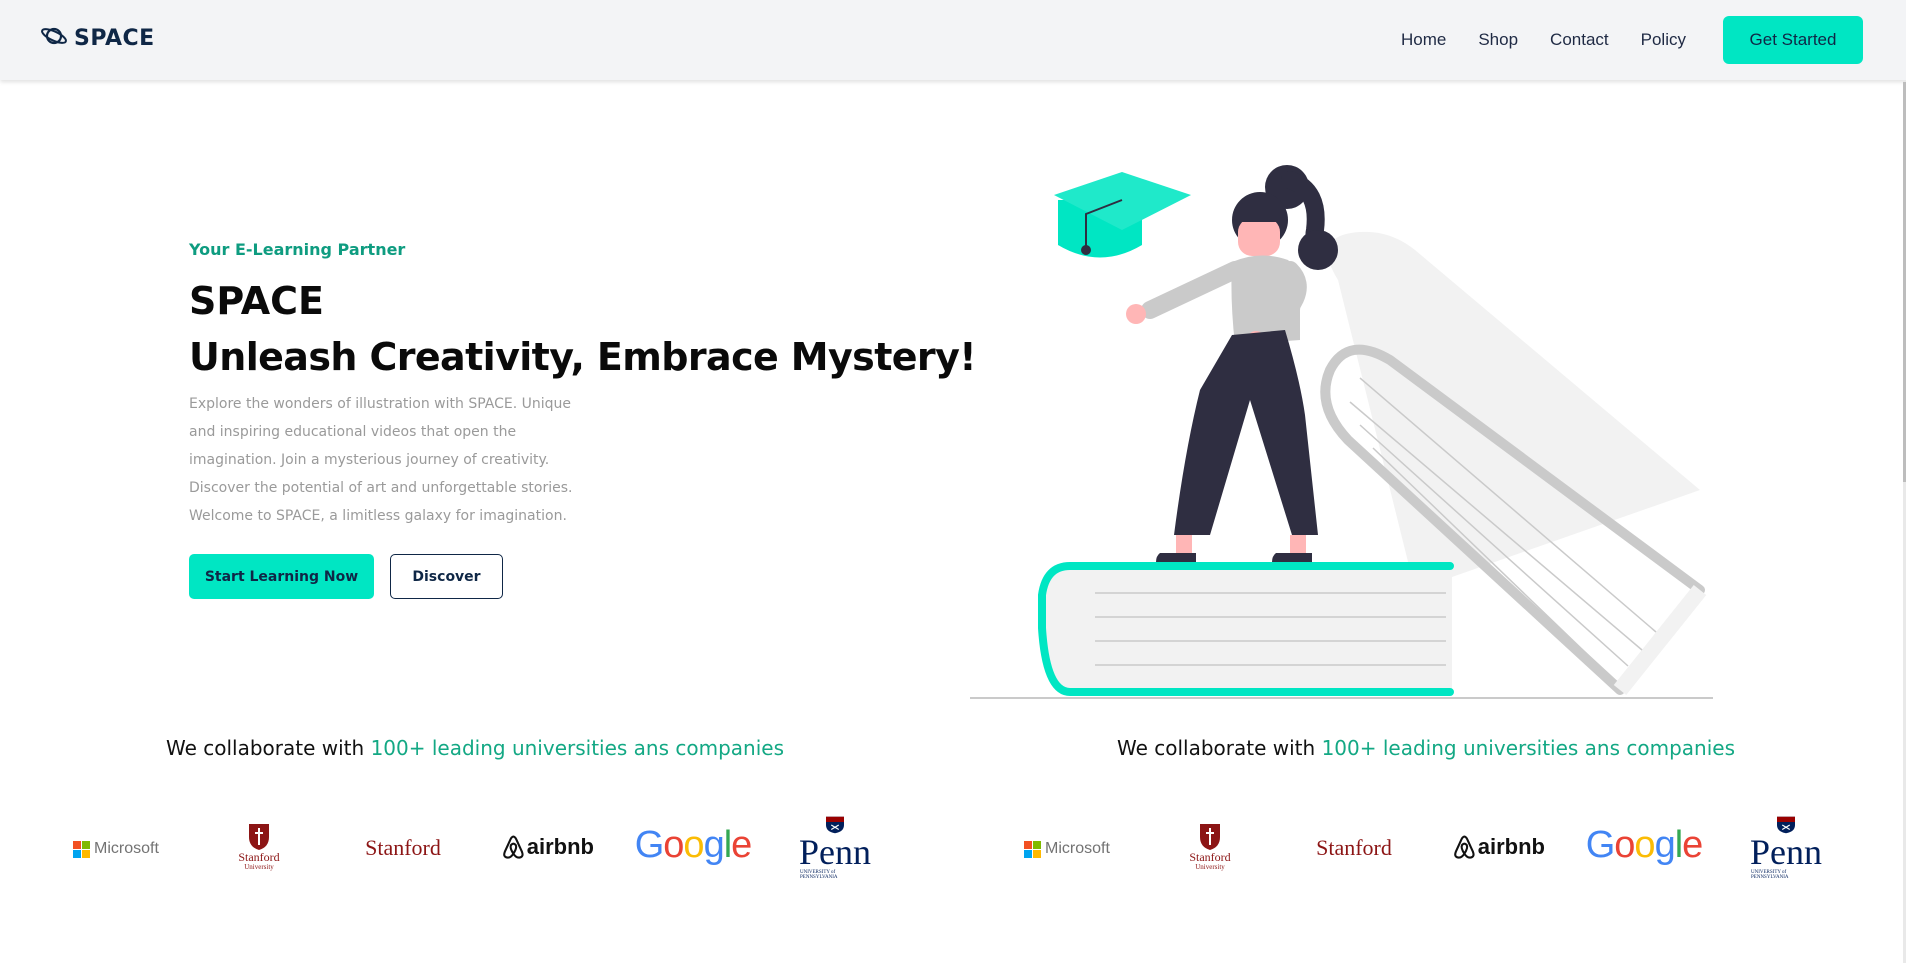  I want to click on start-learning-button: Start Learning Now, so click(281, 577).